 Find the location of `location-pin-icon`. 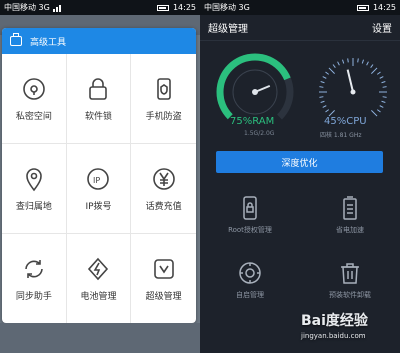

location-pin-icon is located at coordinates (34, 179).